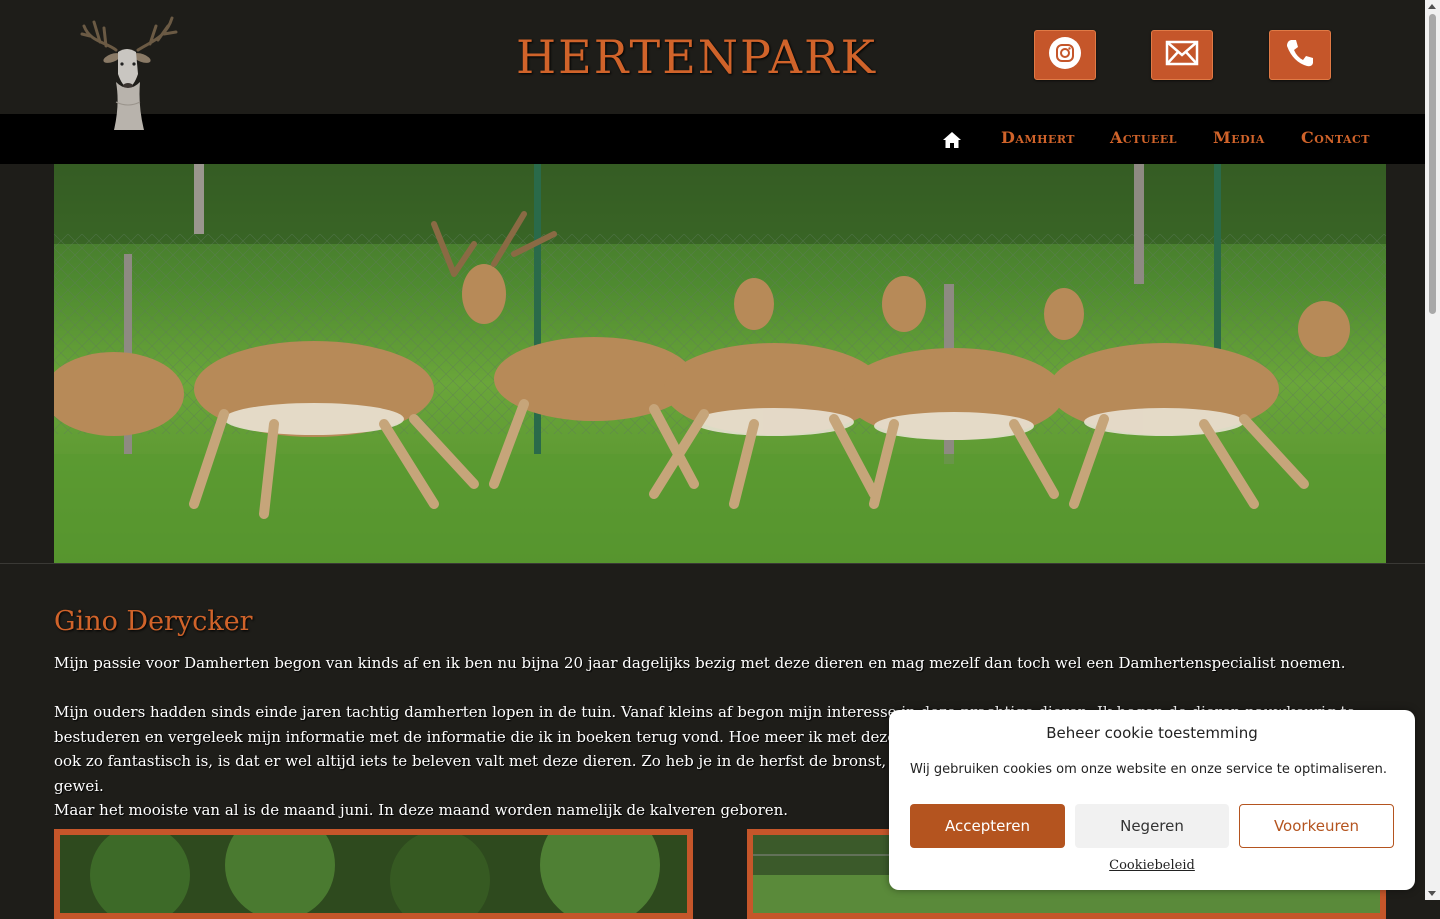 The width and height of the screenshot is (1440, 919). What do you see at coordinates (696, 57) in the screenshot?
I see `site-title: HERTENPARK` at bounding box center [696, 57].